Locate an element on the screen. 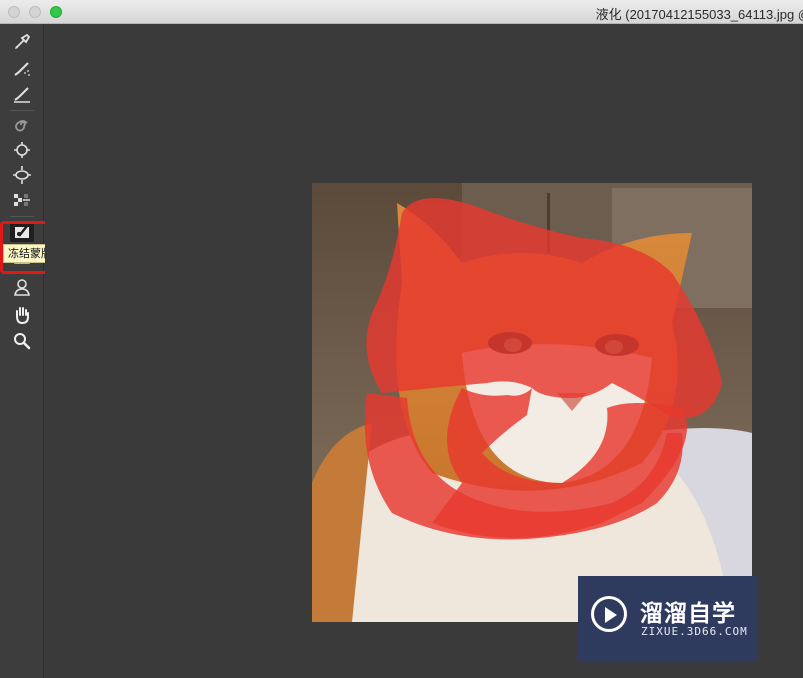 The image size is (803, 678). twirl-tool is located at coordinates (22, 125).